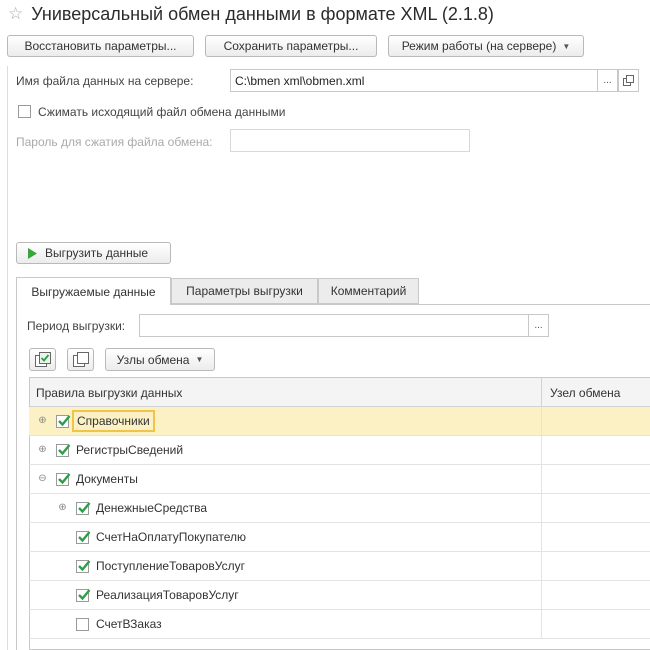  Describe the element at coordinates (339, 479) in the screenshot. I see `table-row: ⊖ Документы` at that location.